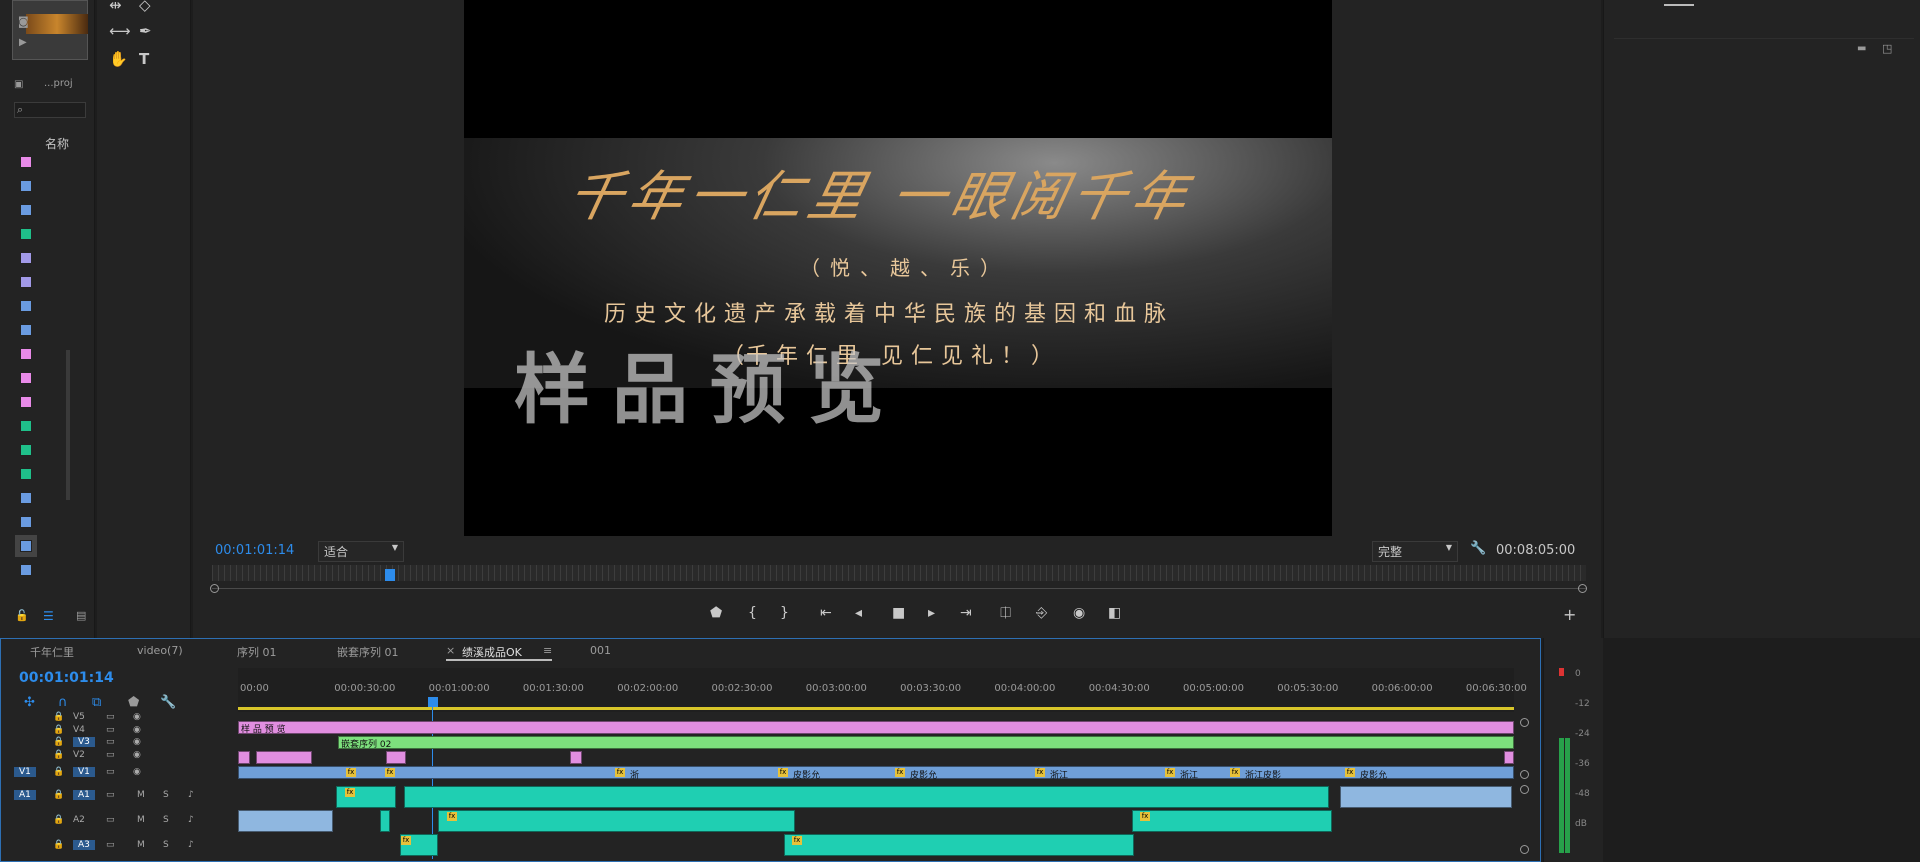 The width and height of the screenshot is (1920, 862). What do you see at coordinates (931, 613) in the screenshot?
I see `step-forward-icon: ▸` at bounding box center [931, 613].